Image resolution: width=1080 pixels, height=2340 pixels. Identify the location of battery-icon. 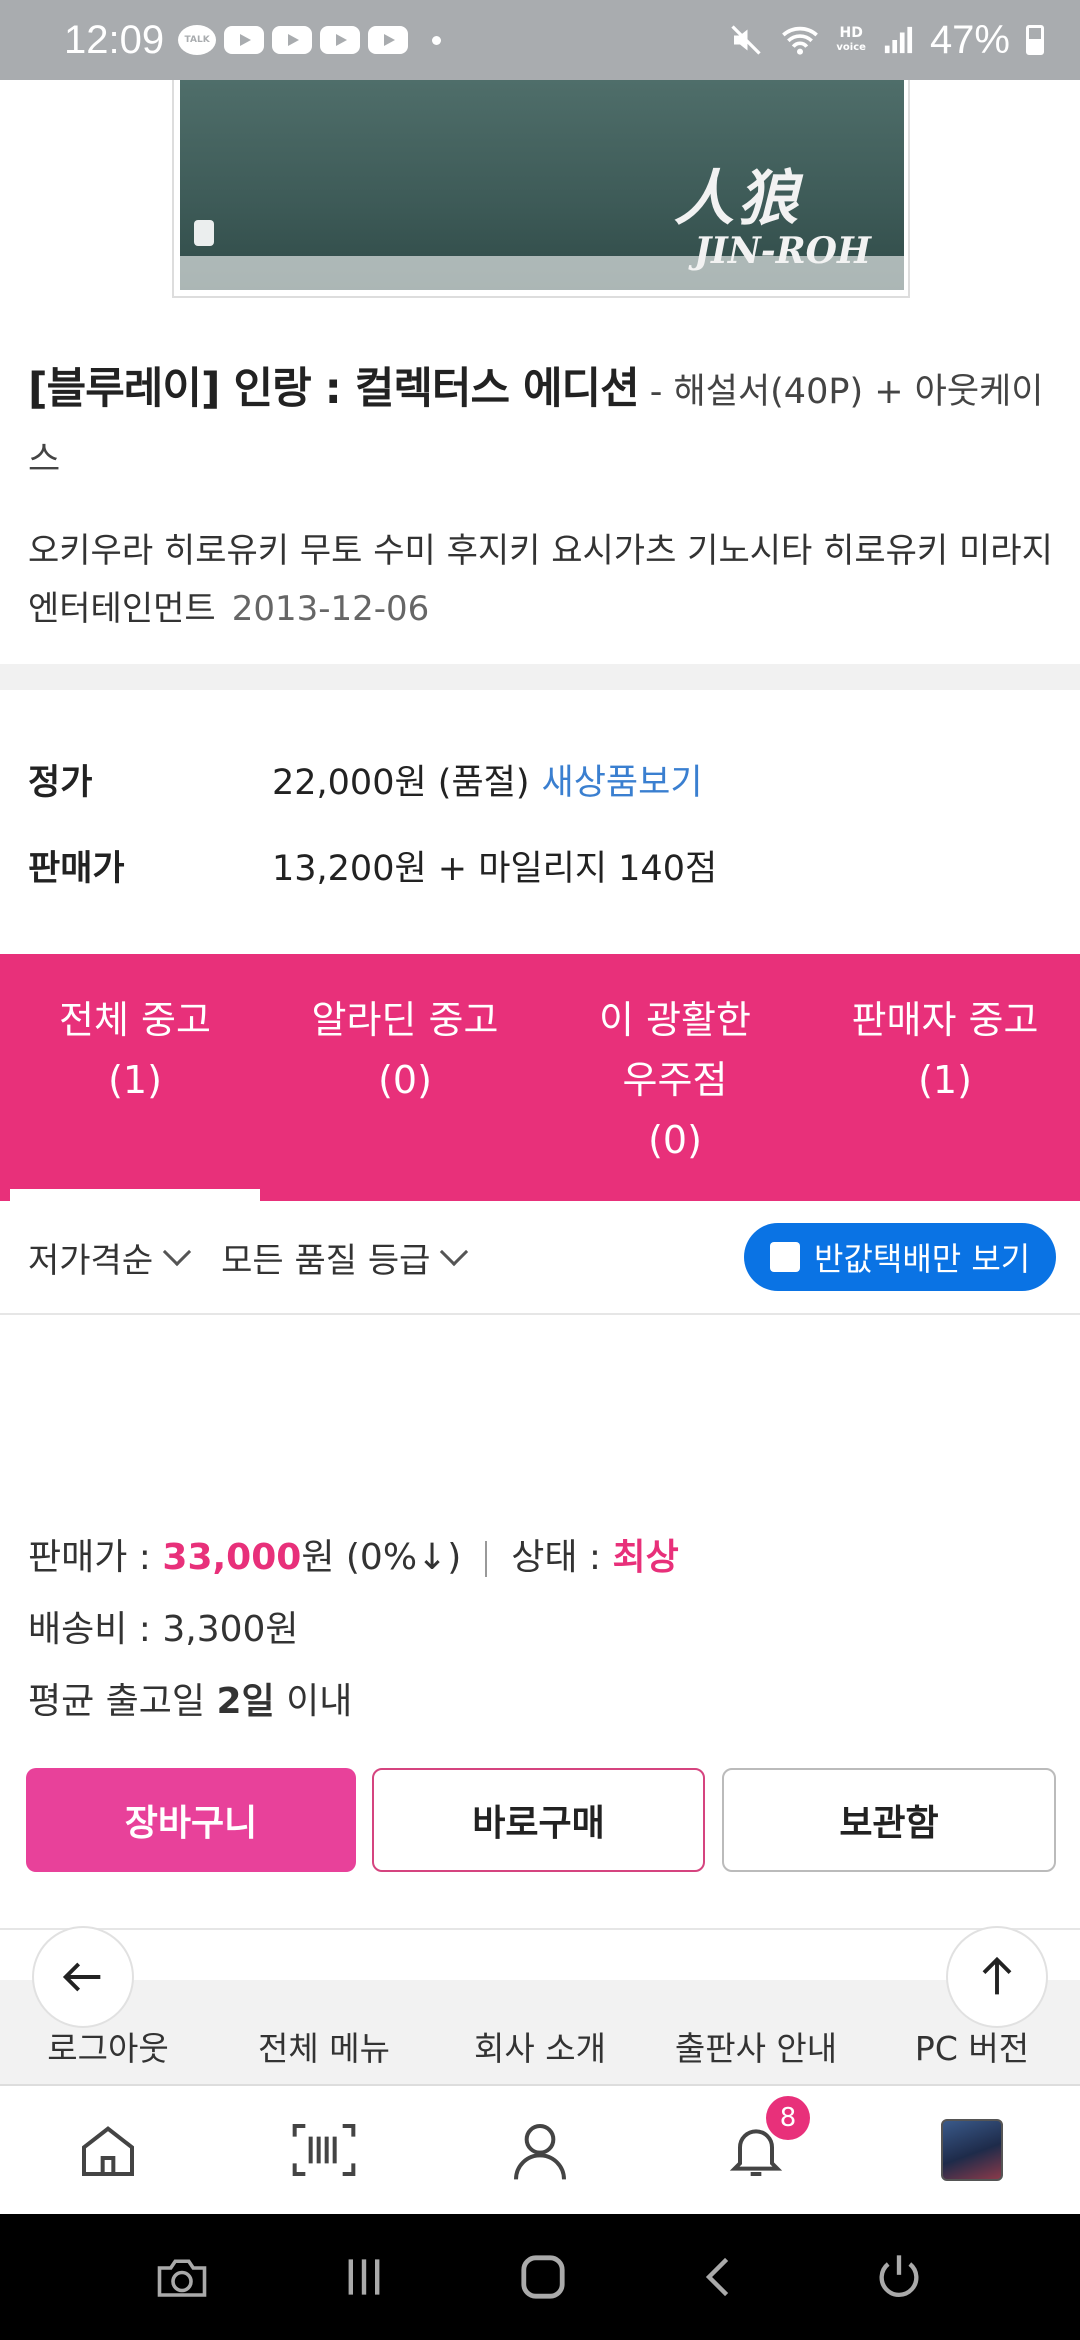
(1035, 40).